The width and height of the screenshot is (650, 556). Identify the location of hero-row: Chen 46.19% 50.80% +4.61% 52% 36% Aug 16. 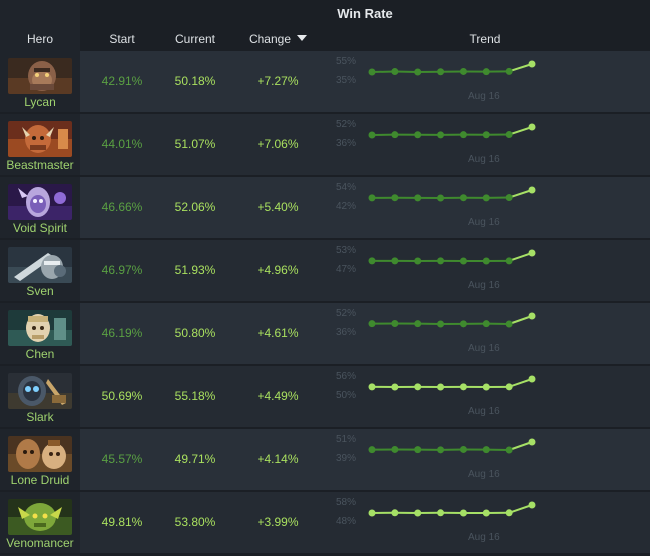
(325, 334).